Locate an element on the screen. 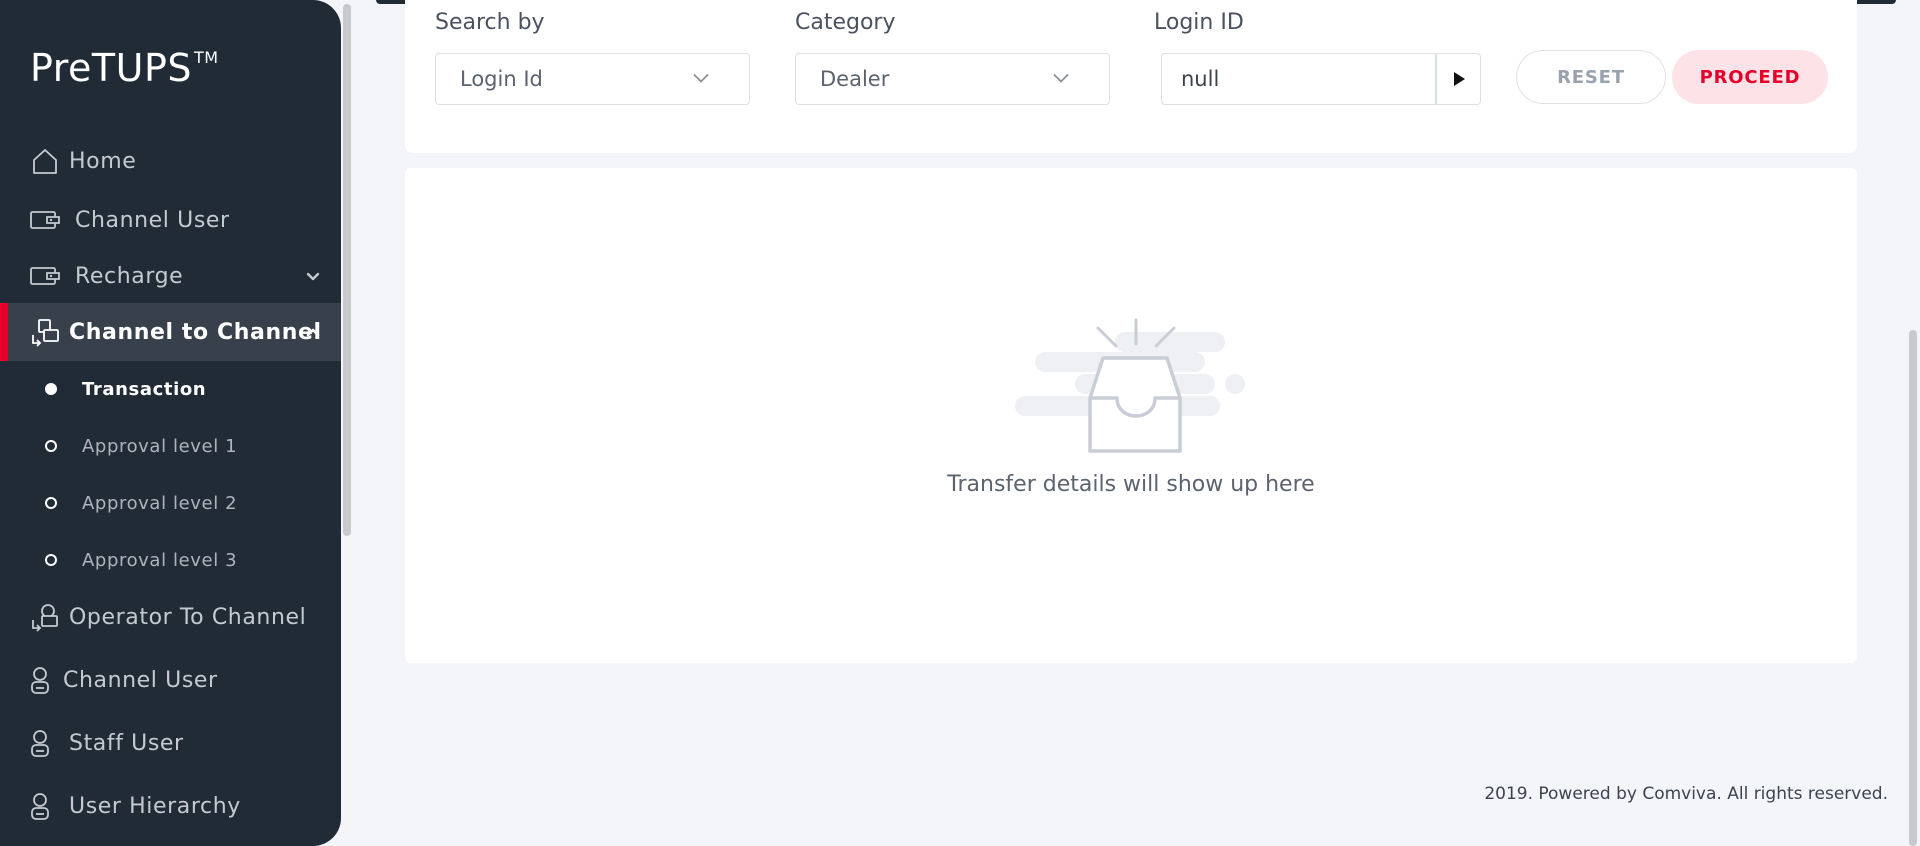 The width and height of the screenshot is (1920, 846). search-by-label: Search by is located at coordinates (490, 22).